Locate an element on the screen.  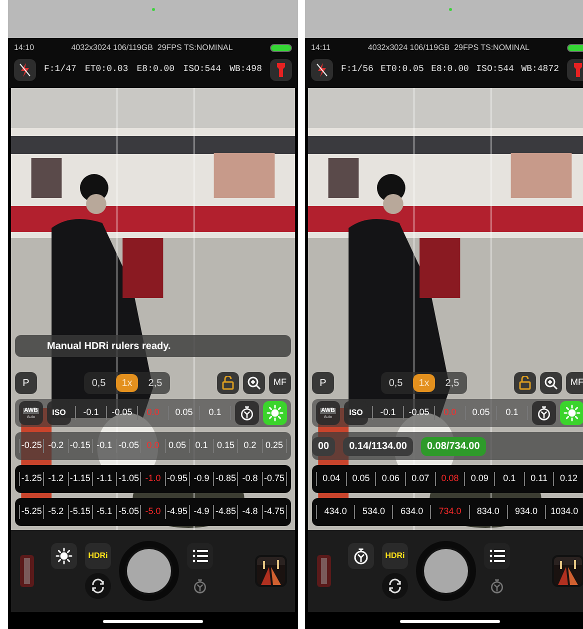
ruler-bar: 00 0.14/1134.00 0.08/734.00 is located at coordinates (447, 446).